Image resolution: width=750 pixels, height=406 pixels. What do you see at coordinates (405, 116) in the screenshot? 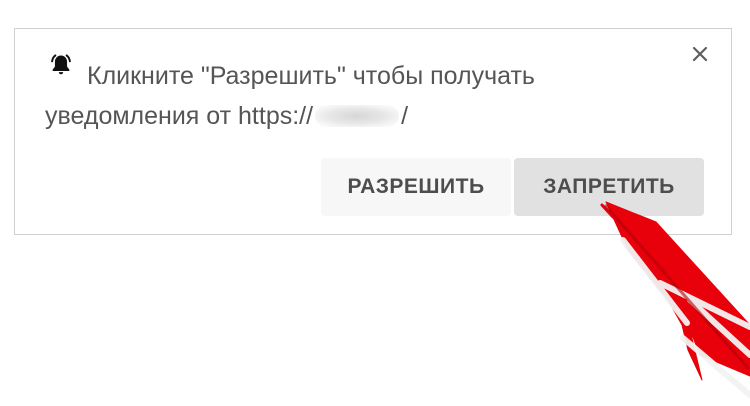
I see `message-suffix: /` at bounding box center [405, 116].